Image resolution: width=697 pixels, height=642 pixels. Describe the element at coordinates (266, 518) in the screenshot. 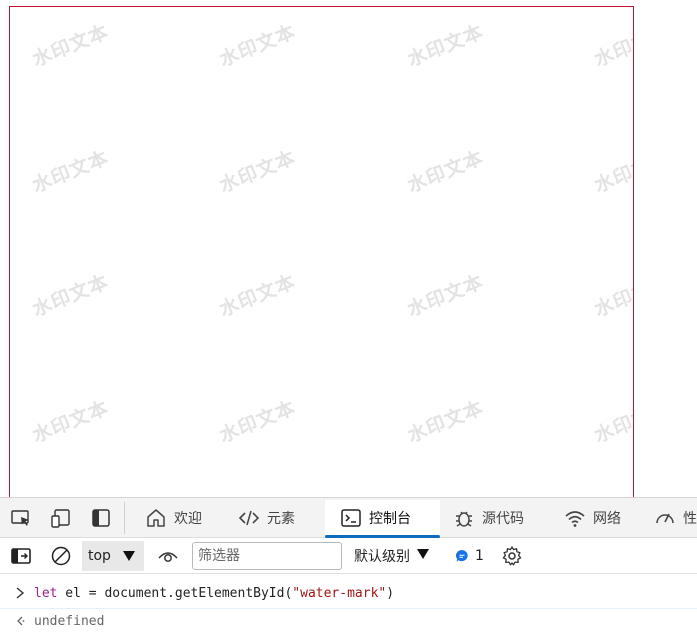

I see `tab-elements: 元素` at that location.